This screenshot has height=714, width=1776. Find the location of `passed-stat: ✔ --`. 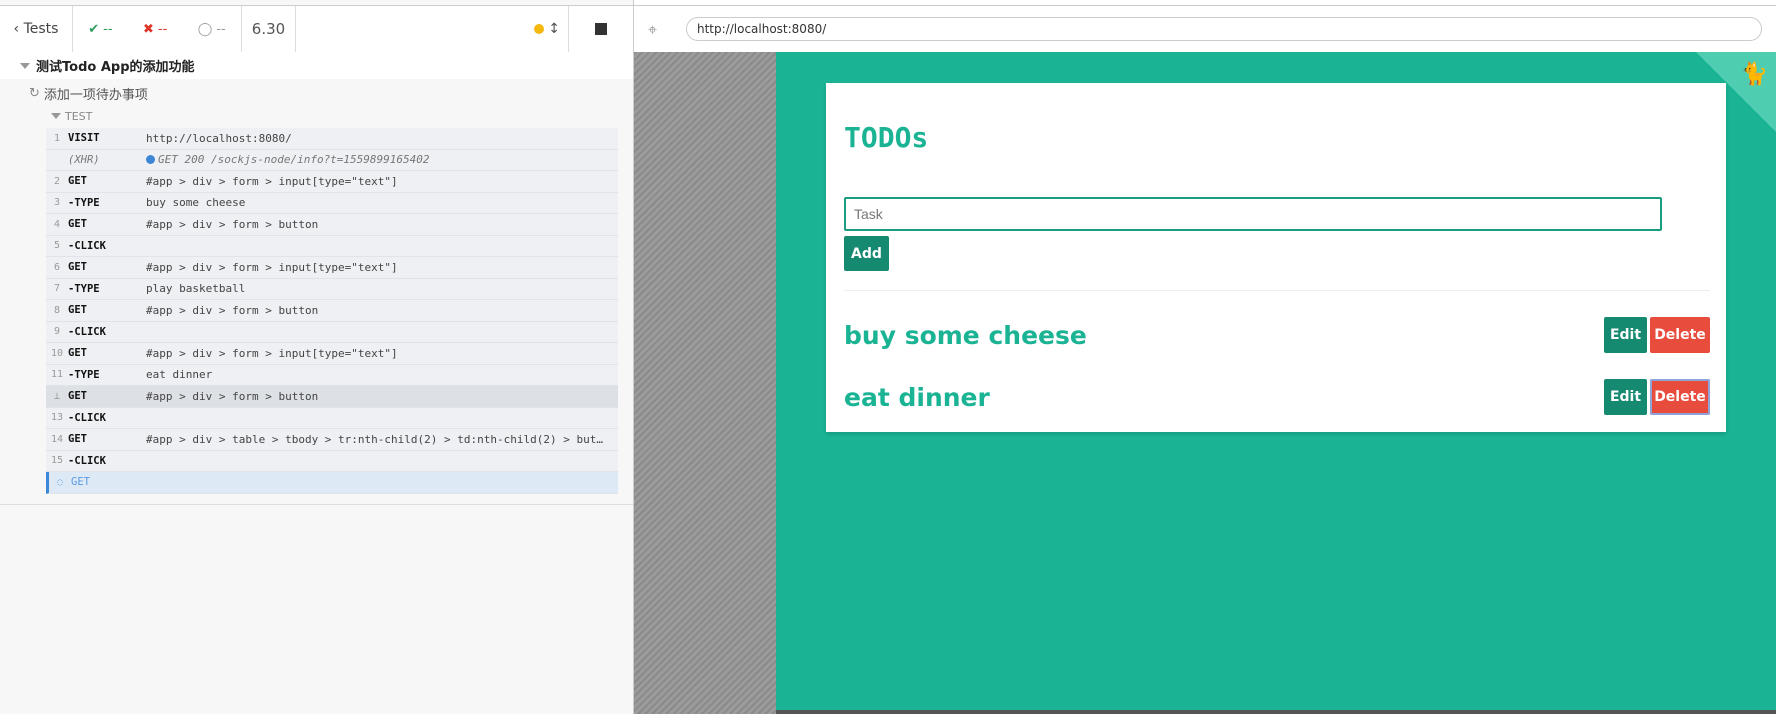

passed-stat: ✔ -- is located at coordinates (100, 29).